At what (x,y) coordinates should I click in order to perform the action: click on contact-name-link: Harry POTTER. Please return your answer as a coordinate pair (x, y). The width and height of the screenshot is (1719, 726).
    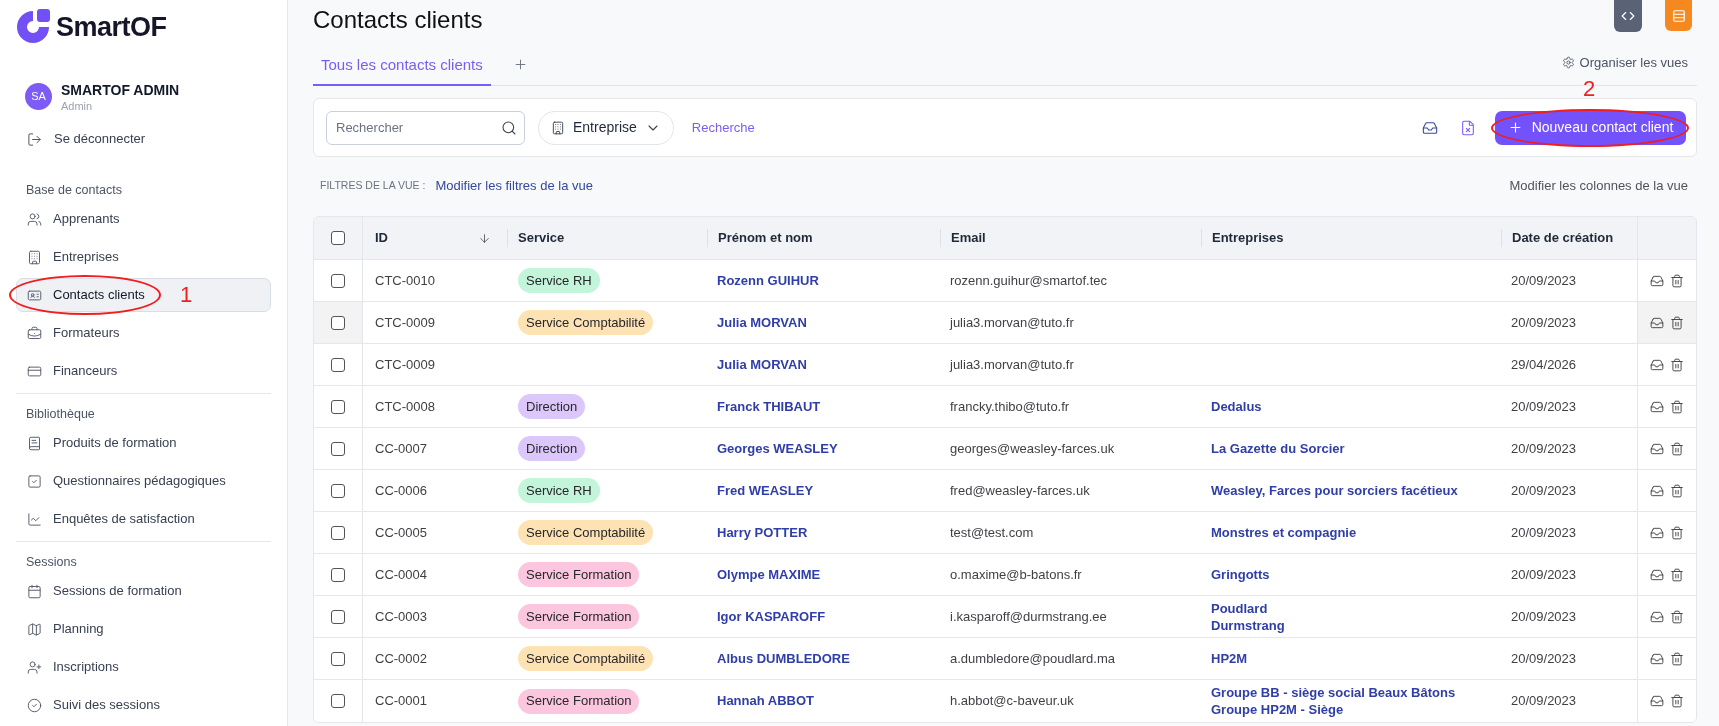
    Looking at the image, I should click on (762, 532).